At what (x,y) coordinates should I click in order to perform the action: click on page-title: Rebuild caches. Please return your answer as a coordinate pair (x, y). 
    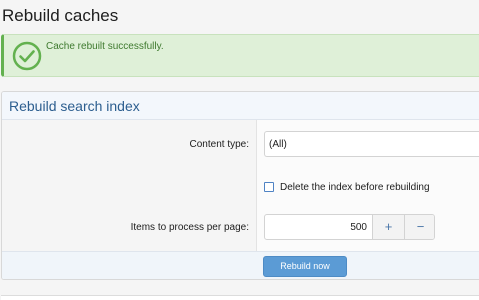
    Looking at the image, I should click on (60, 15).